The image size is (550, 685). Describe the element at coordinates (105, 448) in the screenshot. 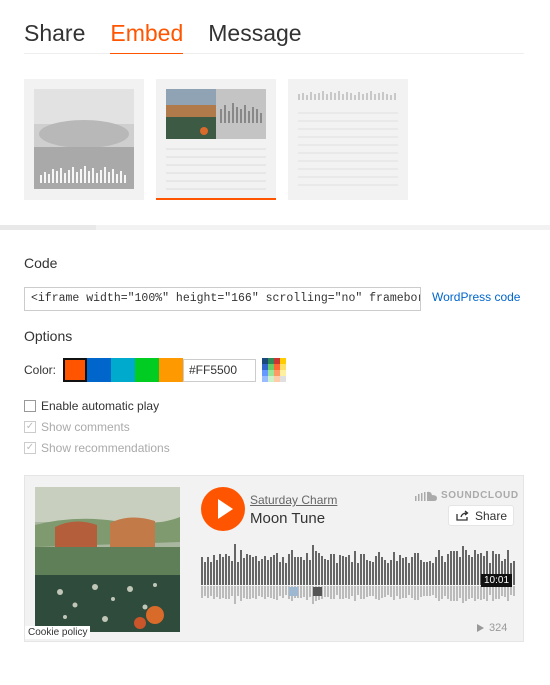

I see `show-recommendations-label: Show recommendations` at that location.